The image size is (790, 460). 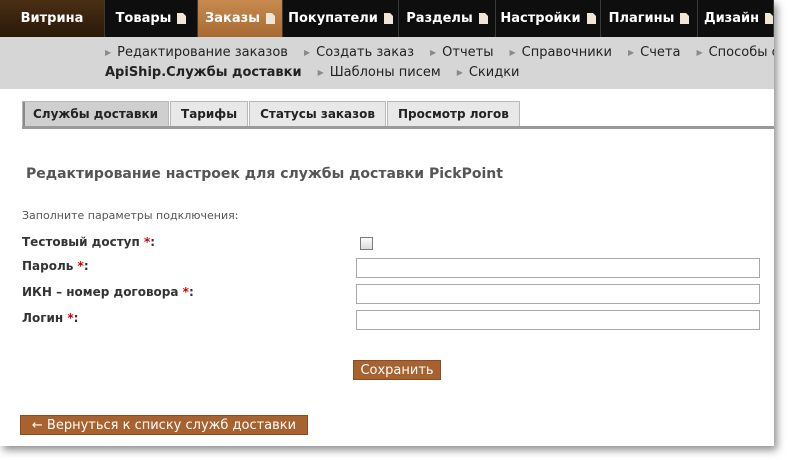 I want to click on nav-item-sections: Разделы, so click(x=447, y=18).